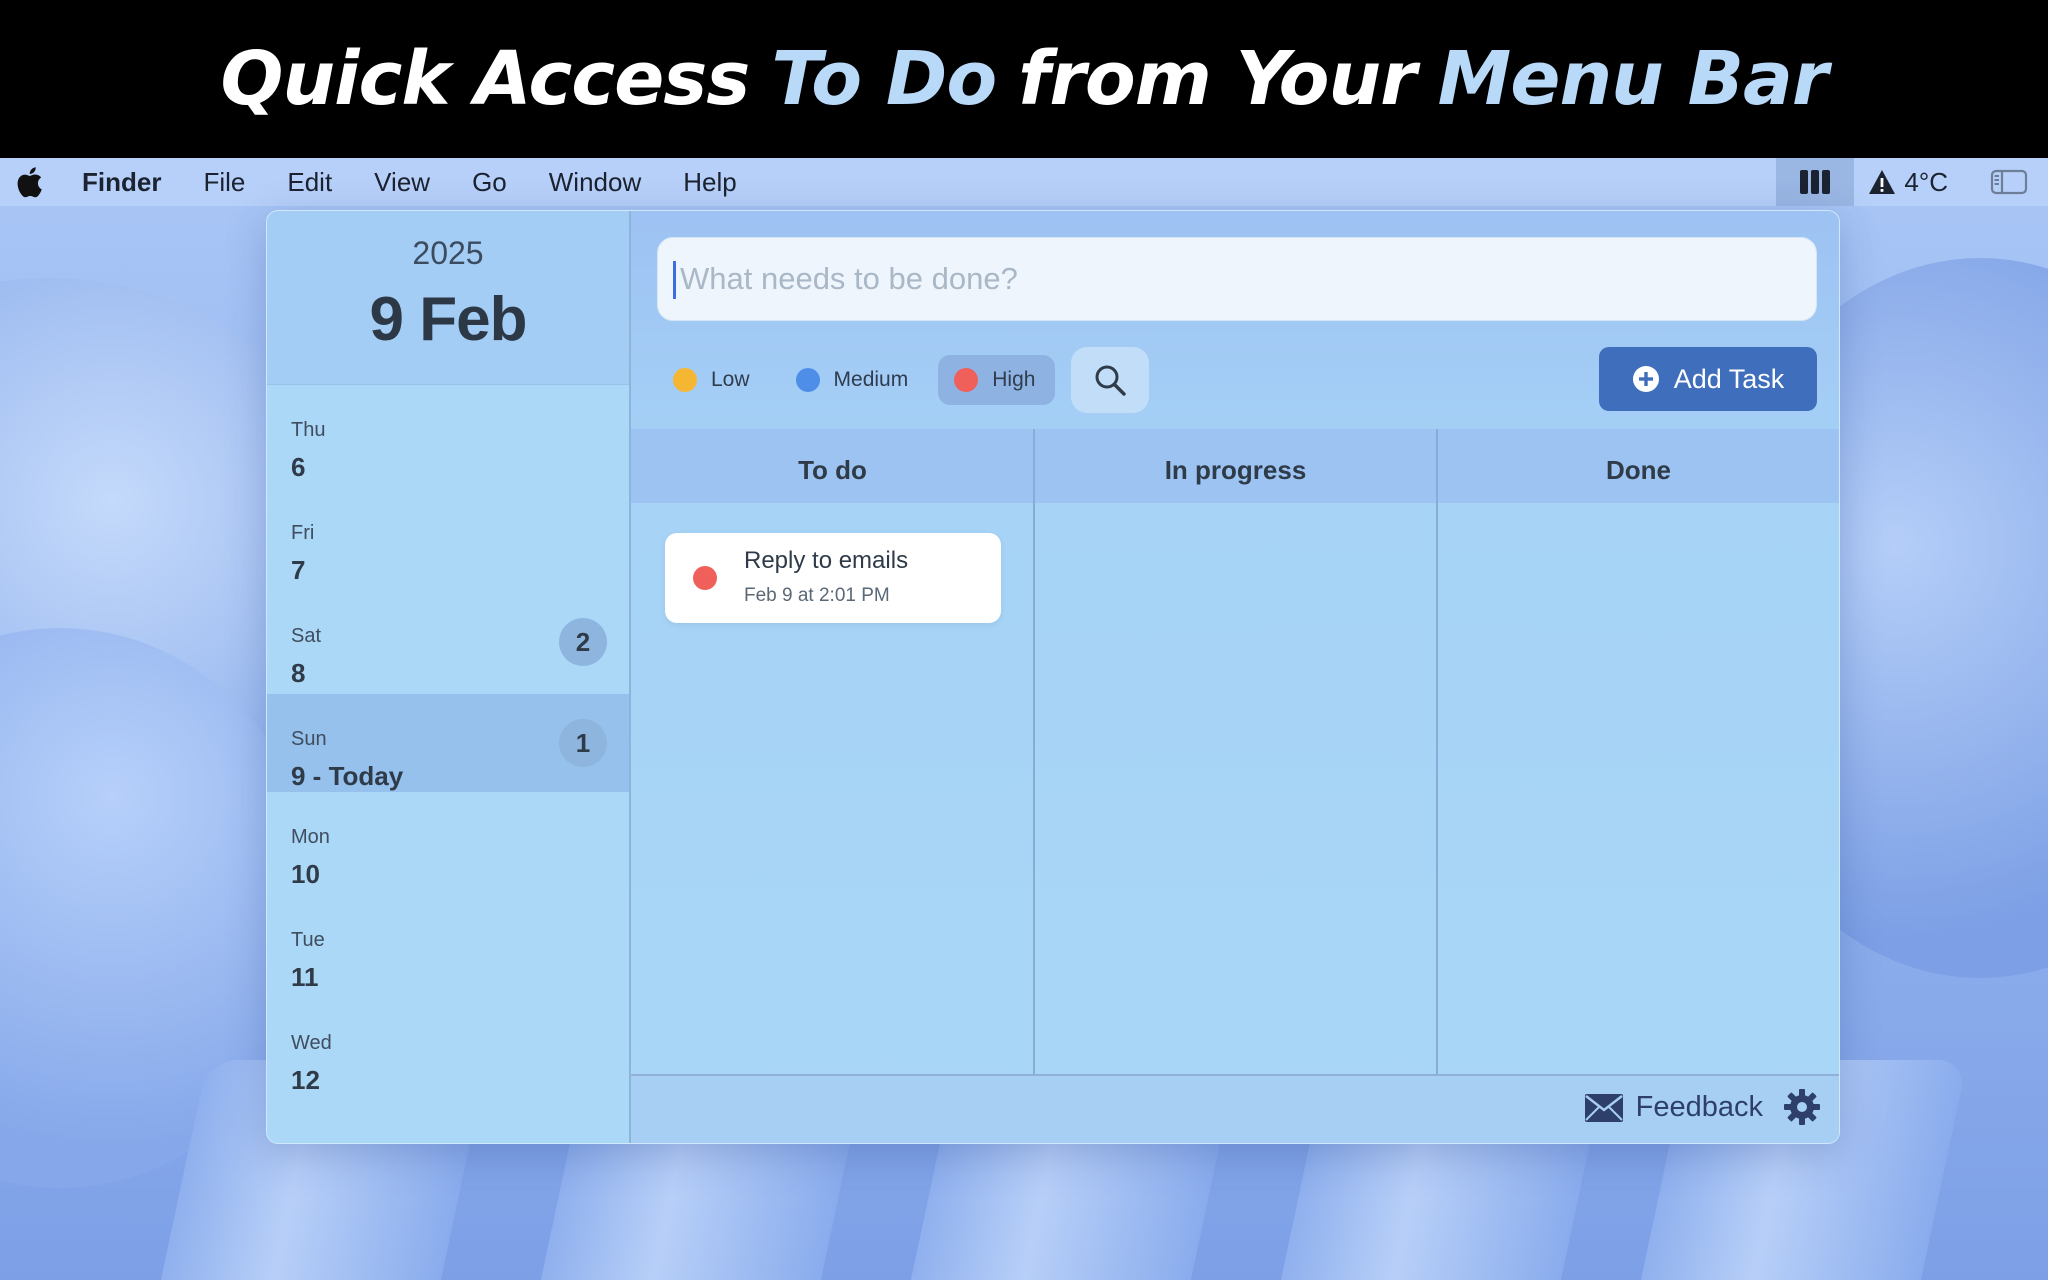 The height and width of the screenshot is (1280, 2048). I want to click on day-item-tue-11: Tue 11, so click(448, 946).